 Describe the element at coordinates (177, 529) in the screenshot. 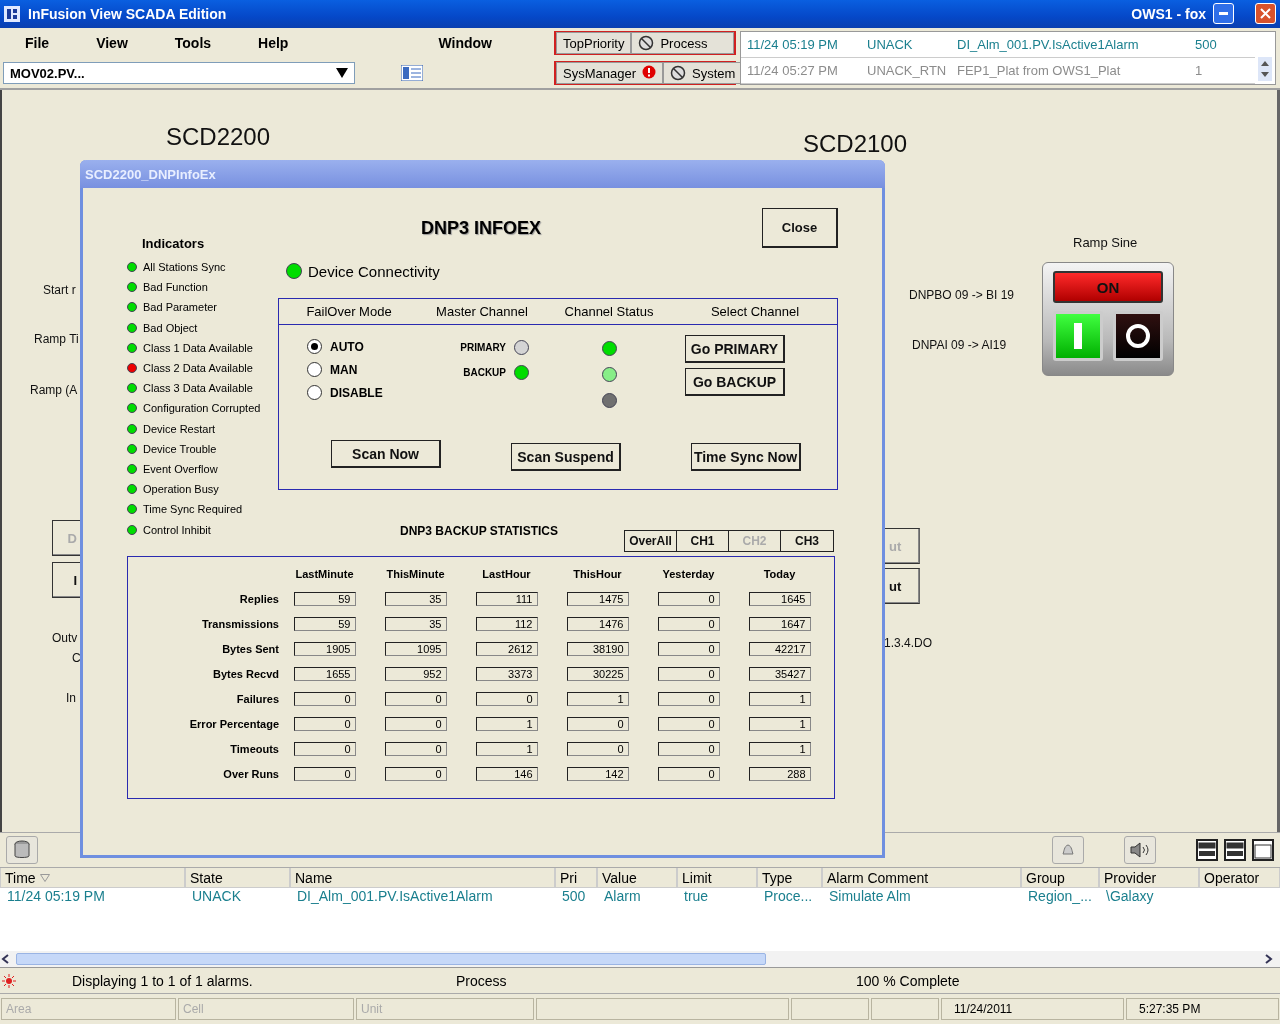

I see `indicator-label: Control Inhibit` at that location.